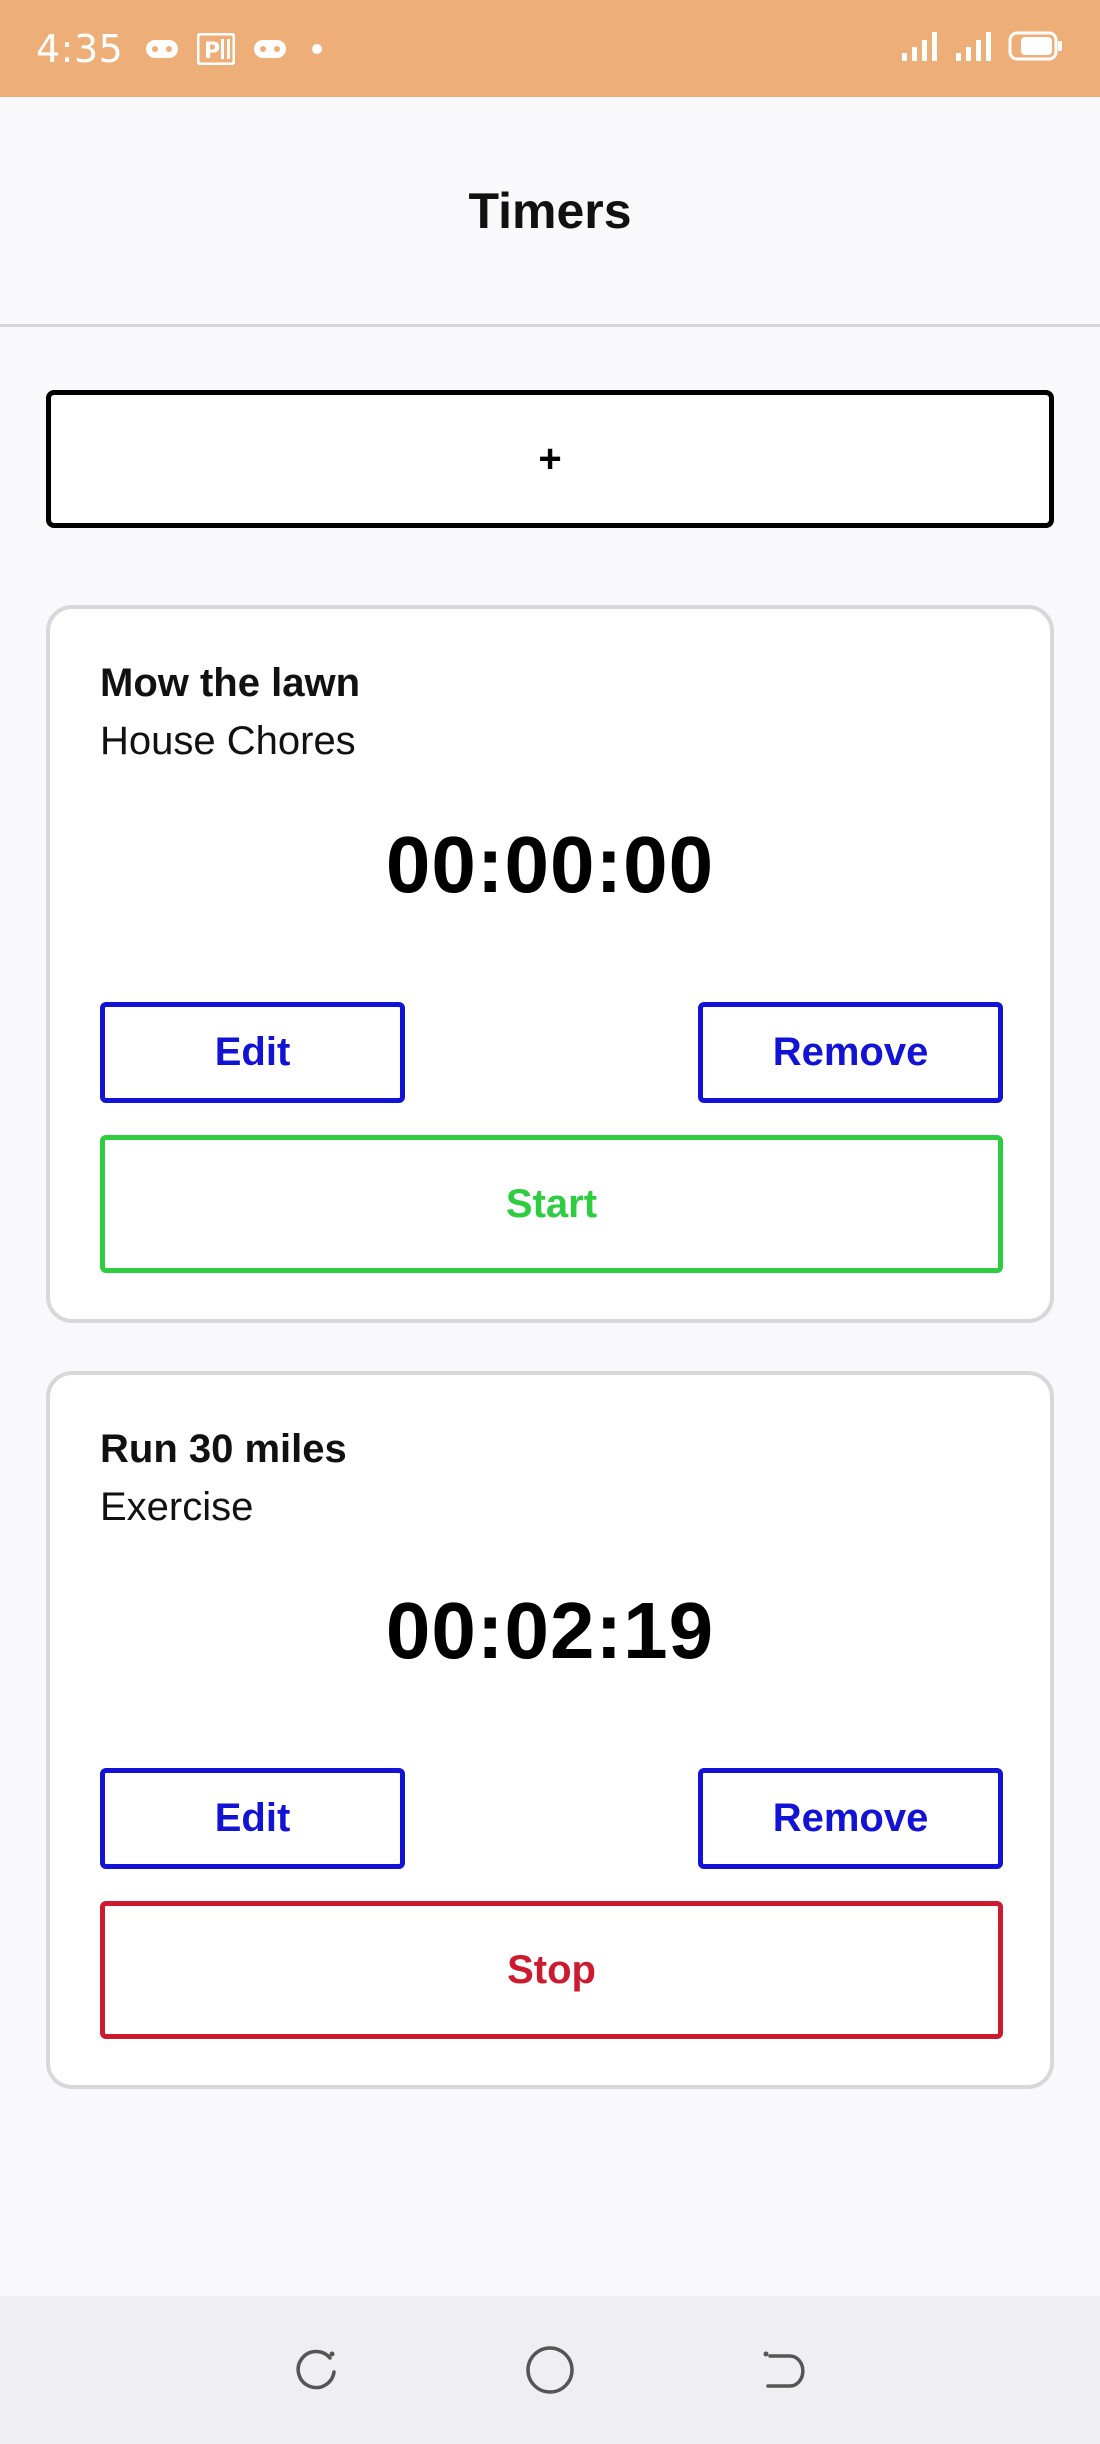 This screenshot has height=2444, width=1100. I want to click on svg-text: P, so click(212, 51).